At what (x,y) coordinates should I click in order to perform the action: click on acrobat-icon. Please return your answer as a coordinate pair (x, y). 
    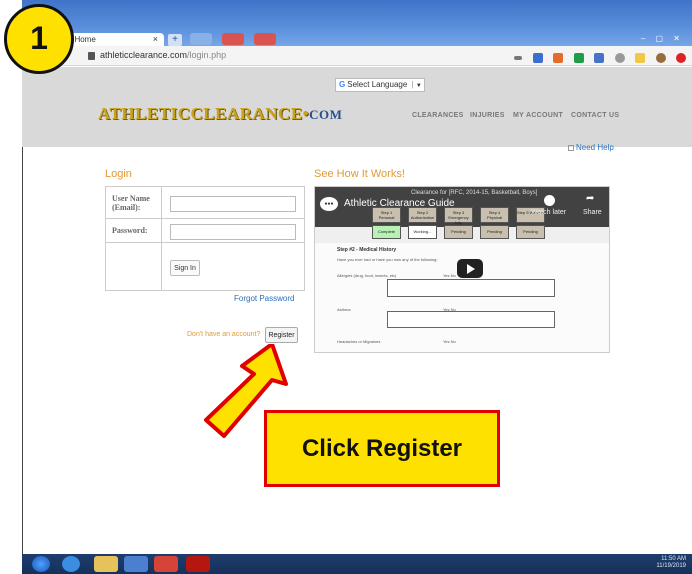
    Looking at the image, I should click on (198, 564).